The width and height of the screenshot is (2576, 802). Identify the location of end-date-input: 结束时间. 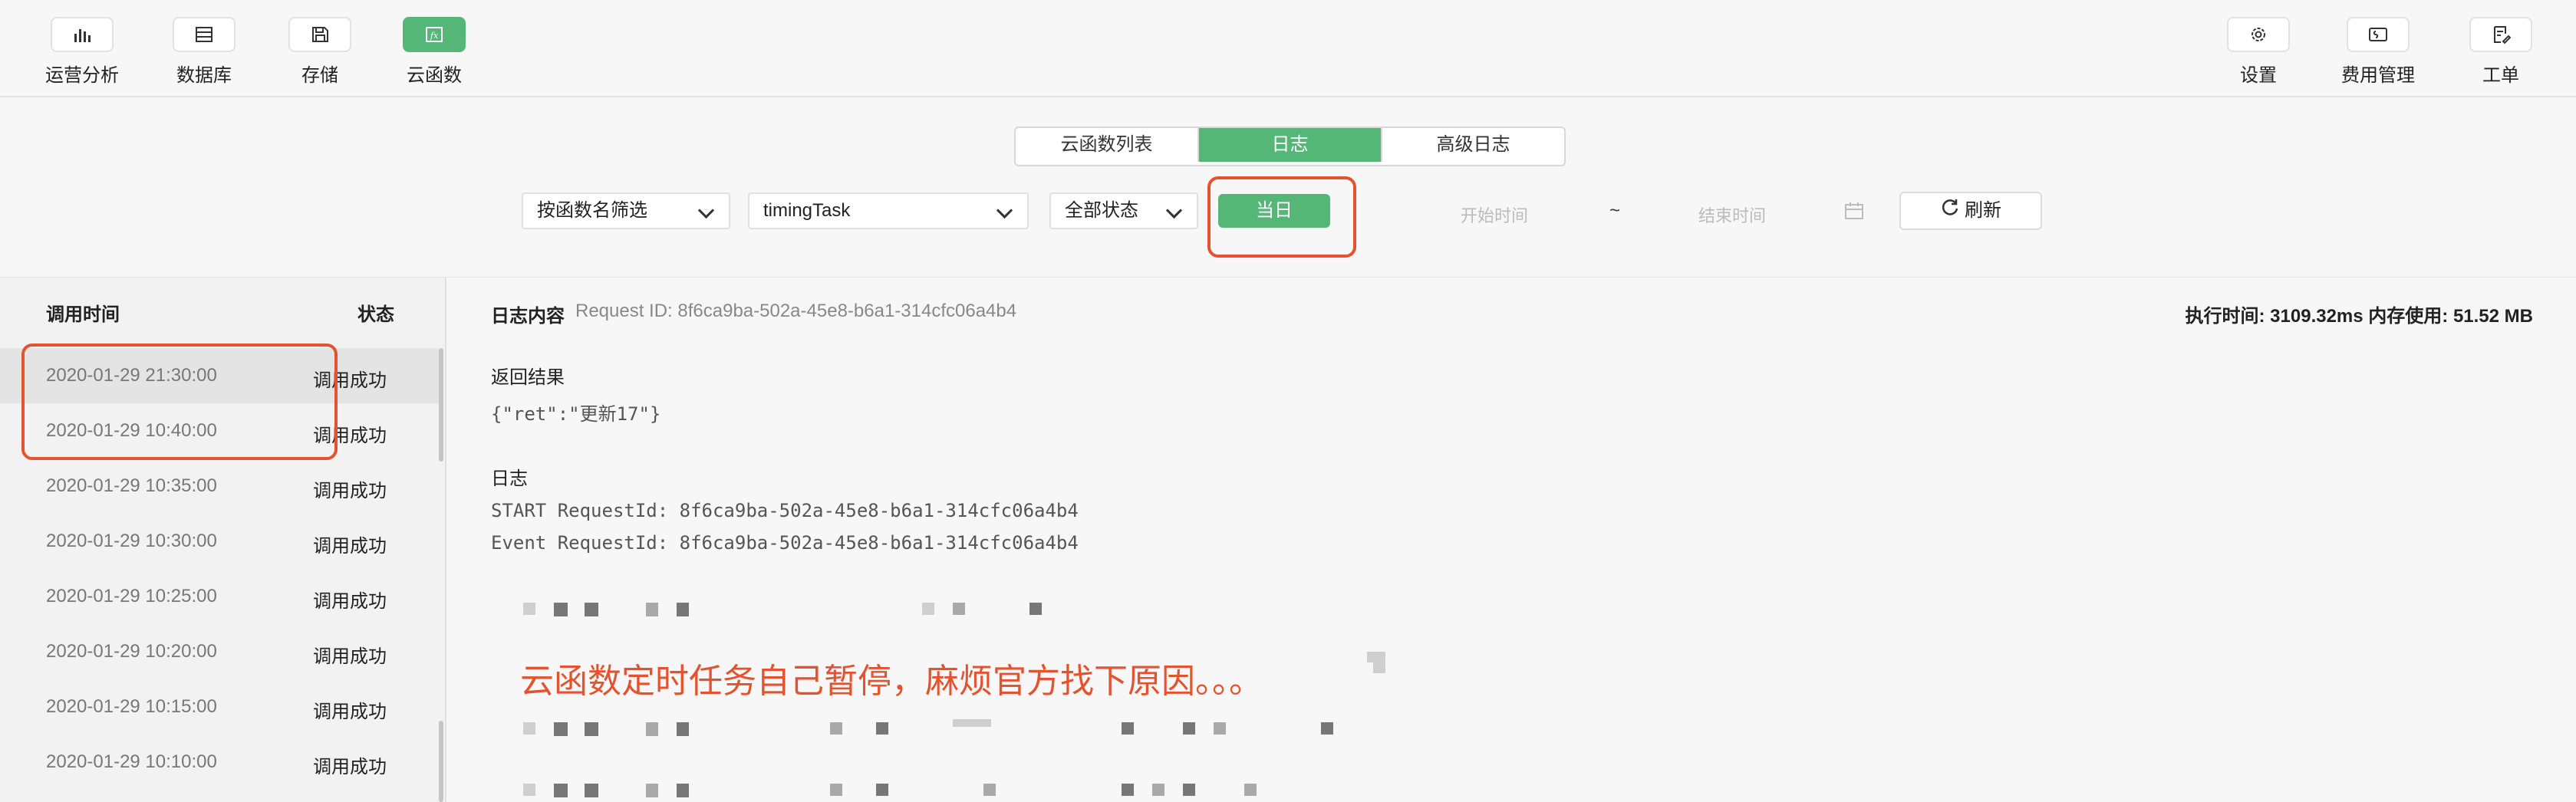
(1732, 214).